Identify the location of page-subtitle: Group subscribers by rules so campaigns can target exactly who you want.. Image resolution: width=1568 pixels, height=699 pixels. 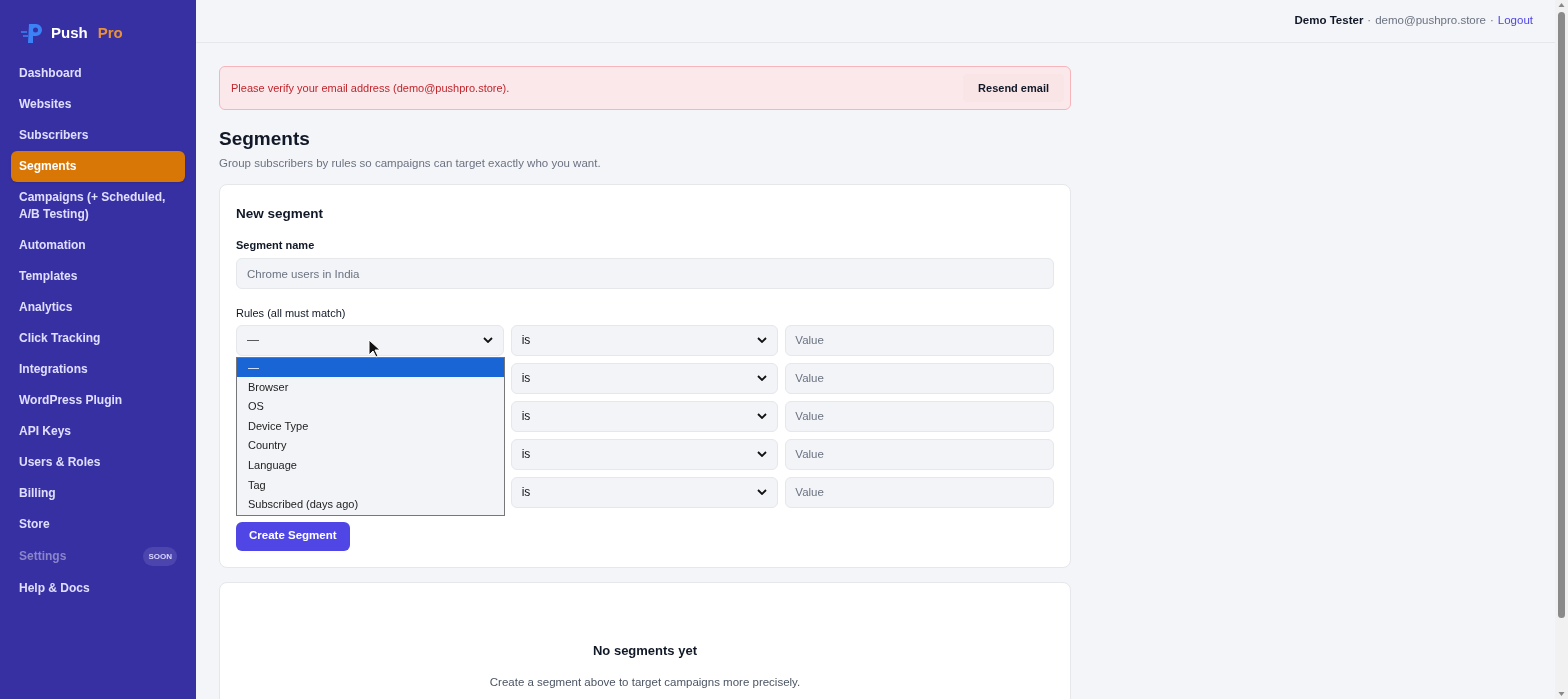
(410, 163).